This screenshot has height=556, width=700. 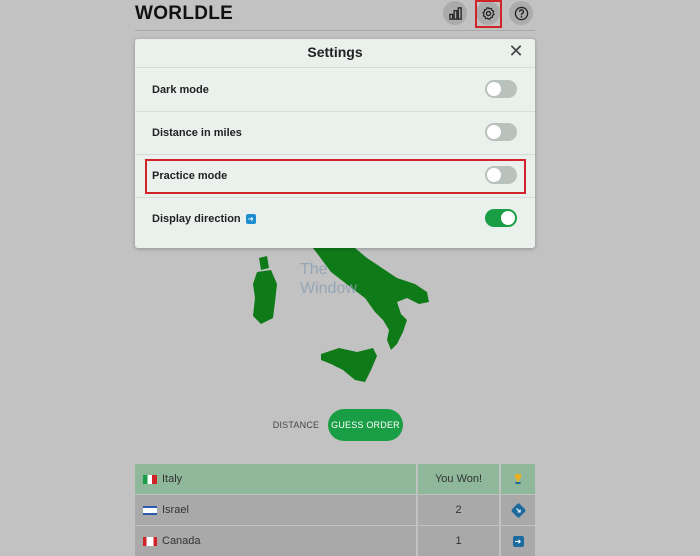 What do you see at coordinates (150, 479) in the screenshot?
I see `italy-flag` at bounding box center [150, 479].